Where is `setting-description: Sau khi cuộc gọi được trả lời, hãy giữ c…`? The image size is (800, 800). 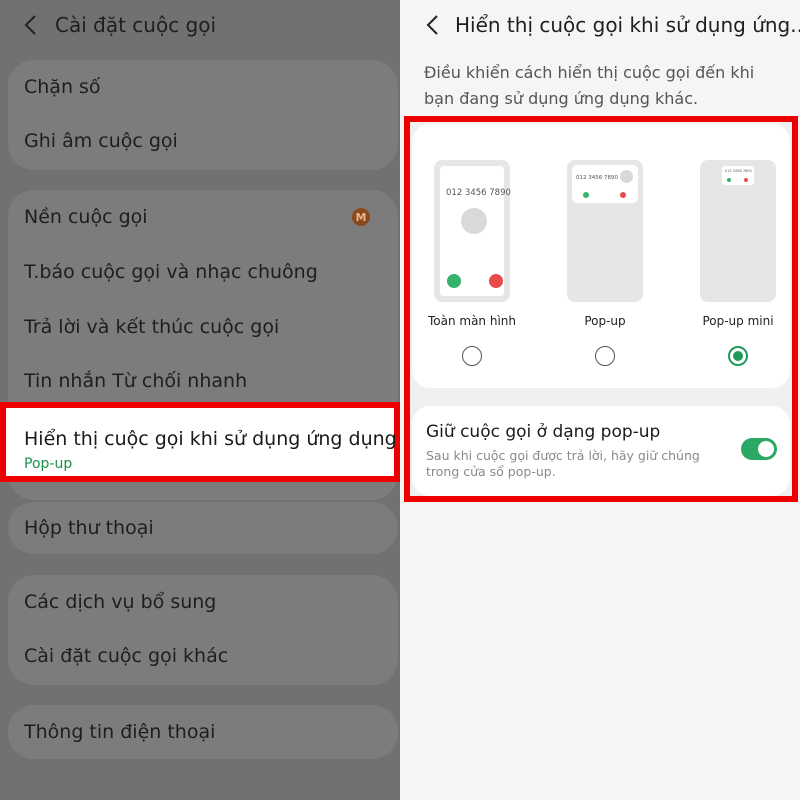
setting-description: Sau khi cuộc gọi được trả lời, hãy giữ c… is located at coordinates (563, 463).